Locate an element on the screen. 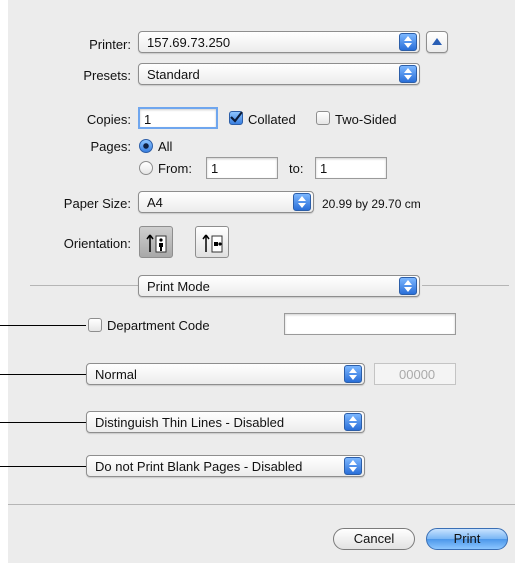 The width and height of the screenshot is (515, 563). paper-size-popup: A4 is located at coordinates (226, 202).